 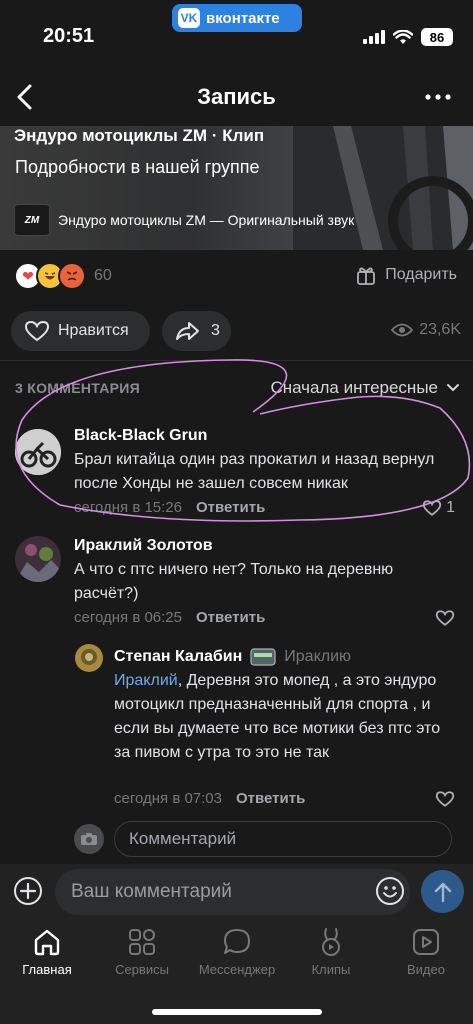 I want to click on like-button: Нравится, so click(x=80, y=331).